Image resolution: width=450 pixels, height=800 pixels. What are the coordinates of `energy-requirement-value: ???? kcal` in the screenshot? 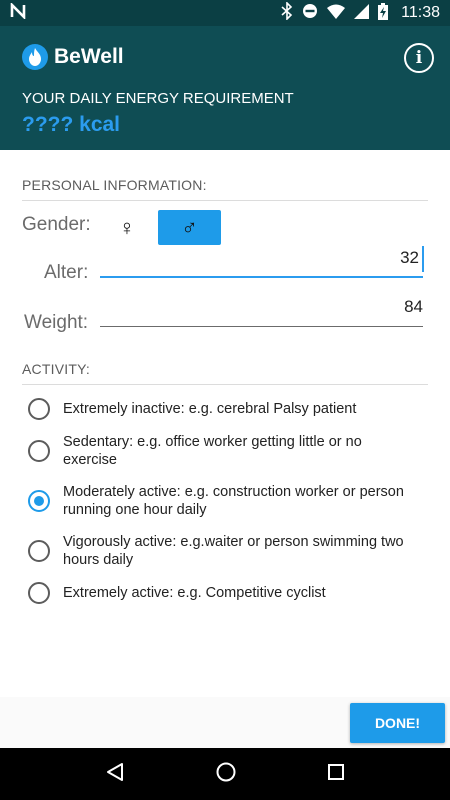 It's located at (71, 124).